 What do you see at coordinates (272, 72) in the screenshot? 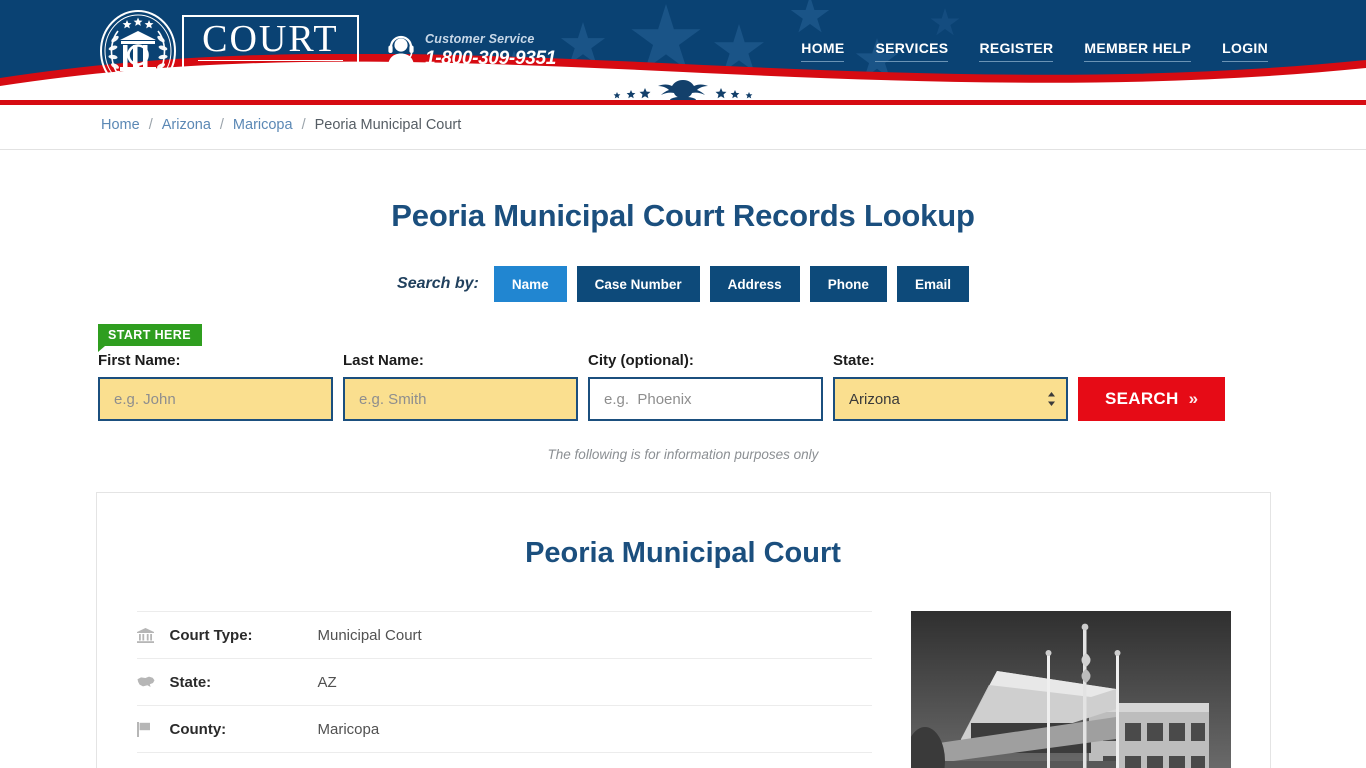
I see `logo-sub-text: CASE FINDER` at bounding box center [272, 72].